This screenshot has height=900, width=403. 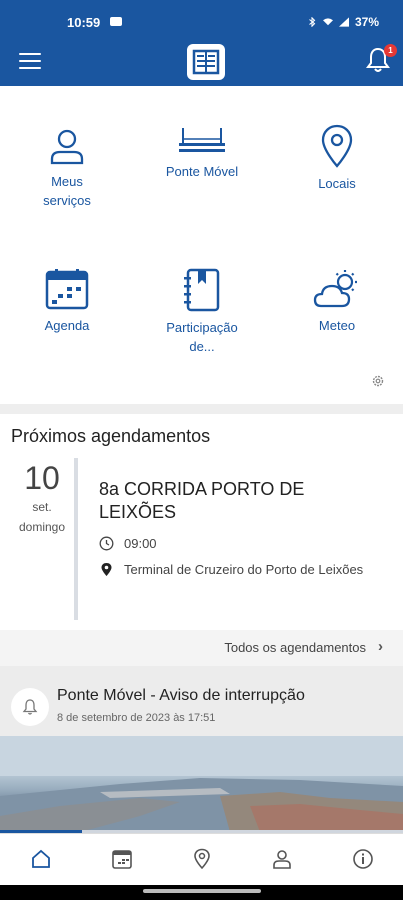 I want to click on all-appointments-link: Todos os agendamentos, so click(x=295, y=647).